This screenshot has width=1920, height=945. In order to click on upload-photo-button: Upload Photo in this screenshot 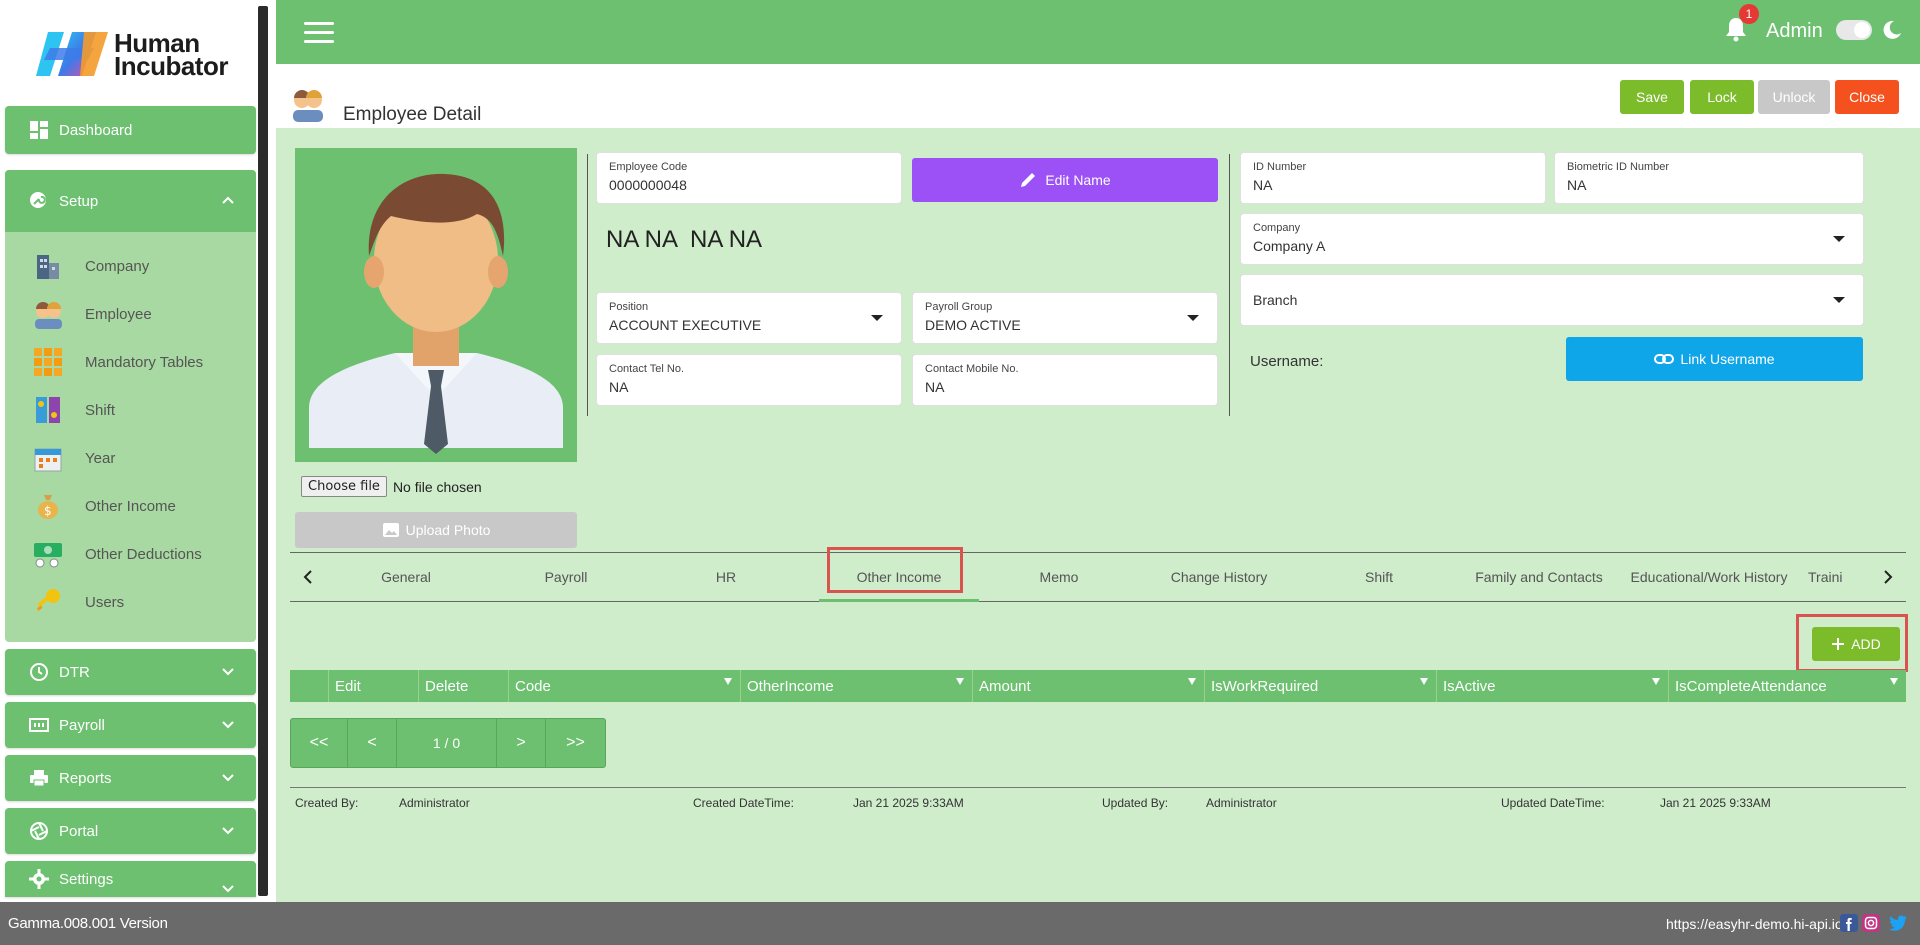, I will do `click(436, 530)`.